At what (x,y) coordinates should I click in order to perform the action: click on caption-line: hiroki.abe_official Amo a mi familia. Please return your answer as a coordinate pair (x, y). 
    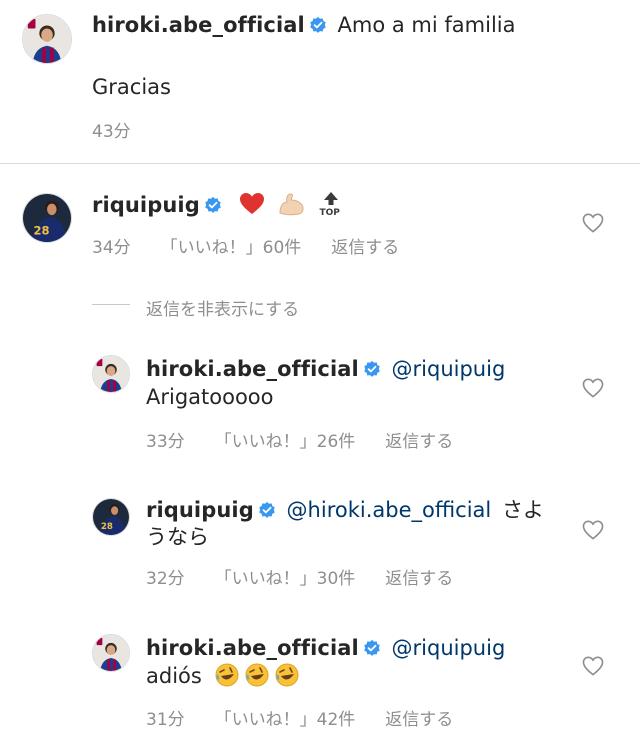
    Looking at the image, I should click on (303, 25).